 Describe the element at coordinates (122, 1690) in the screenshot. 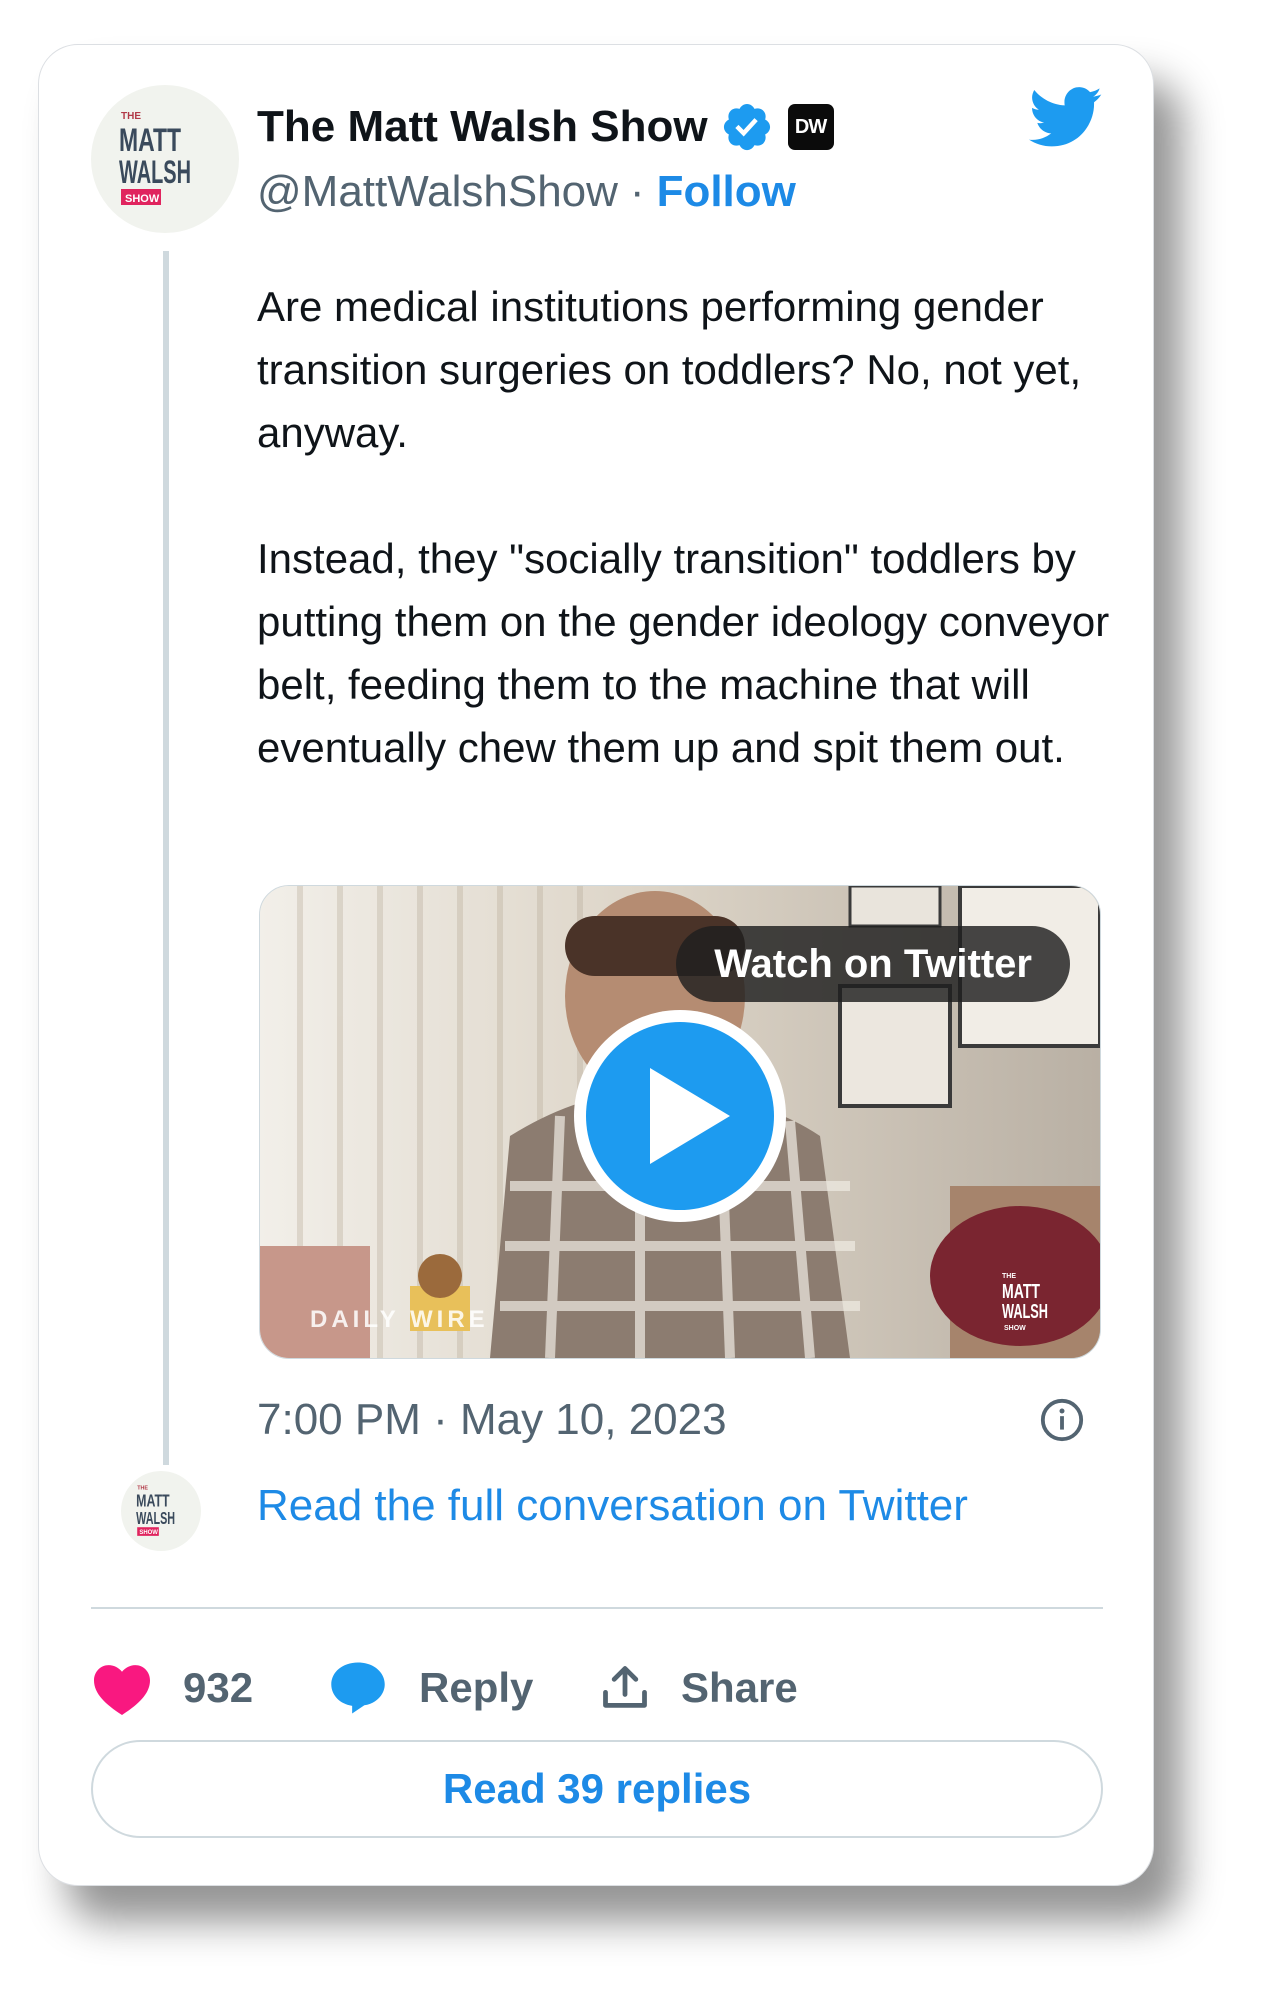

I see `heart-icon` at that location.